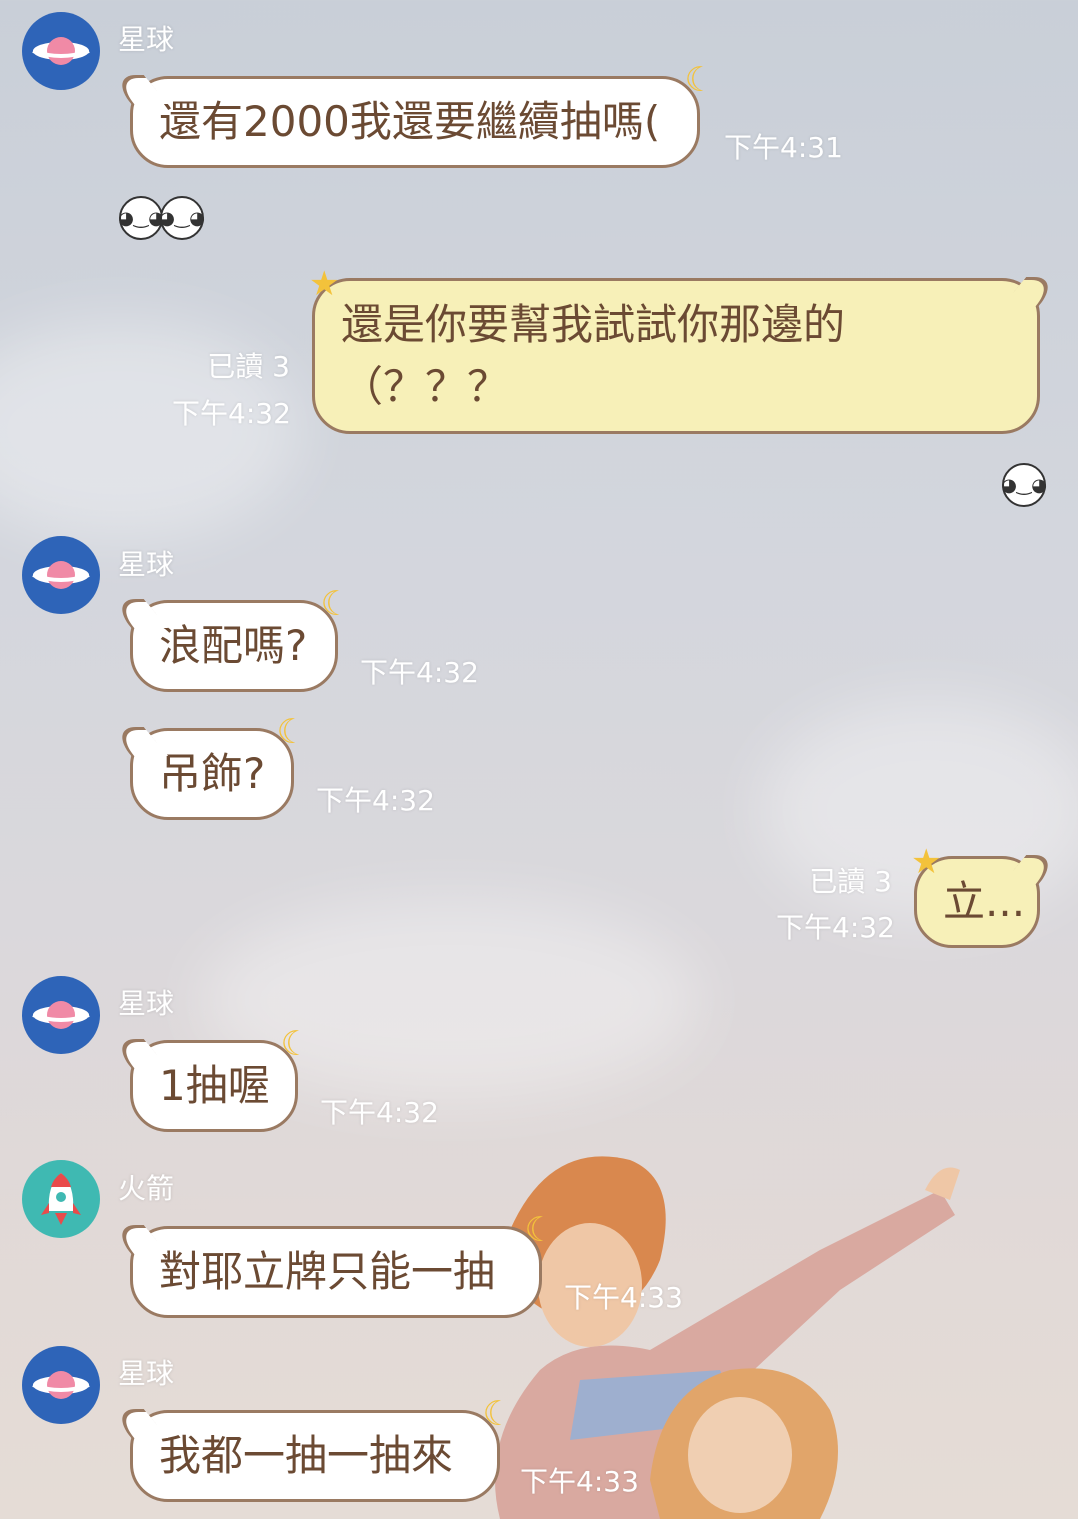 The height and width of the screenshot is (1519, 1078). I want to click on message-text: 對耶立牌只能一抽, so click(327, 1271).